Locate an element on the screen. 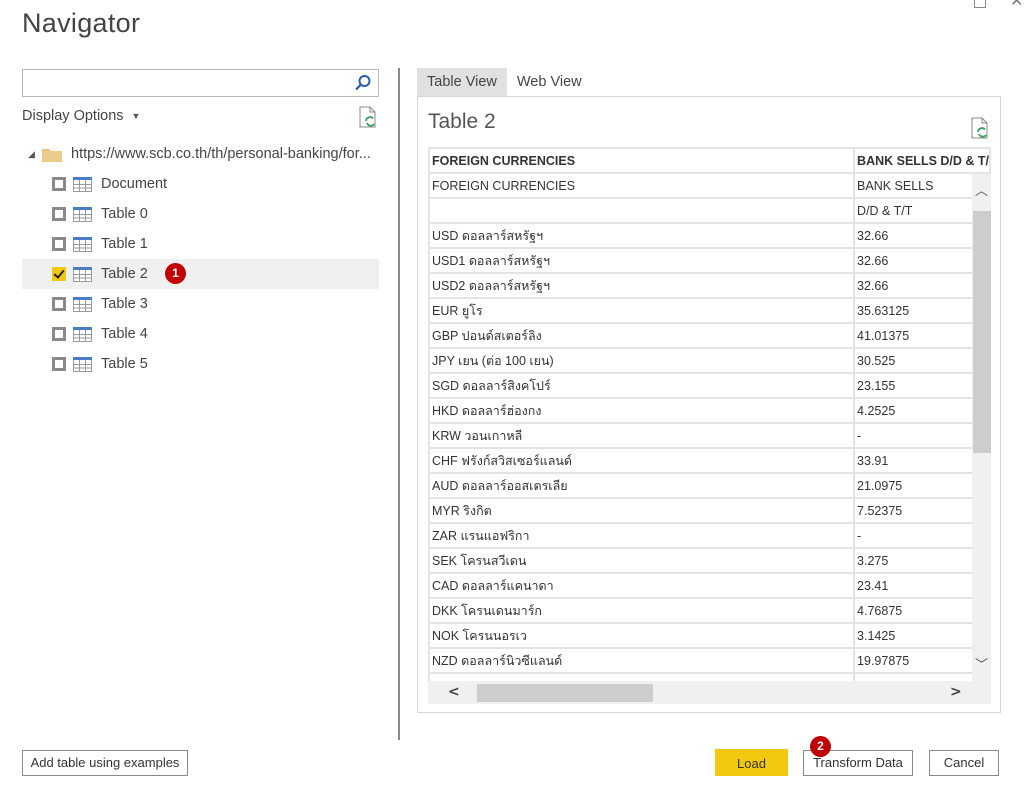 This screenshot has width=1024, height=790. search-icon is located at coordinates (363, 83).